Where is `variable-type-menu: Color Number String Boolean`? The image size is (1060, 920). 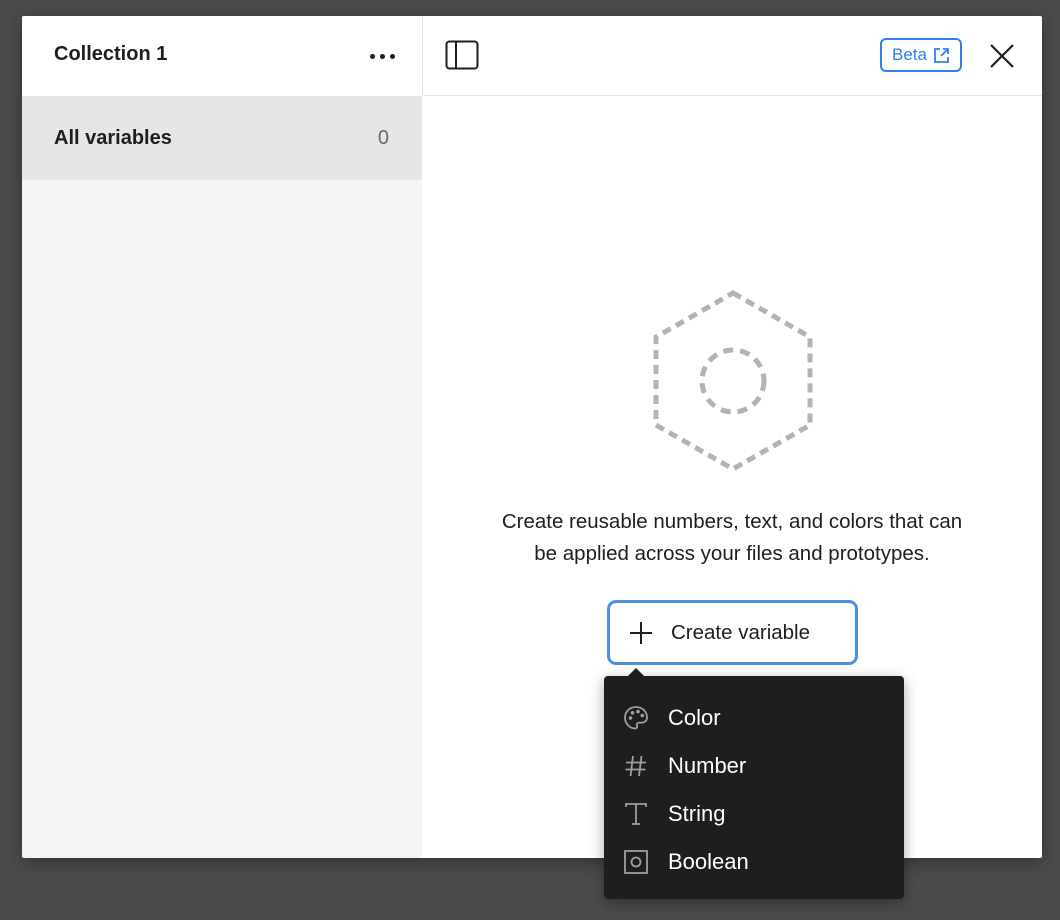
variable-type-menu: Color Number String Boolean is located at coordinates (754, 783).